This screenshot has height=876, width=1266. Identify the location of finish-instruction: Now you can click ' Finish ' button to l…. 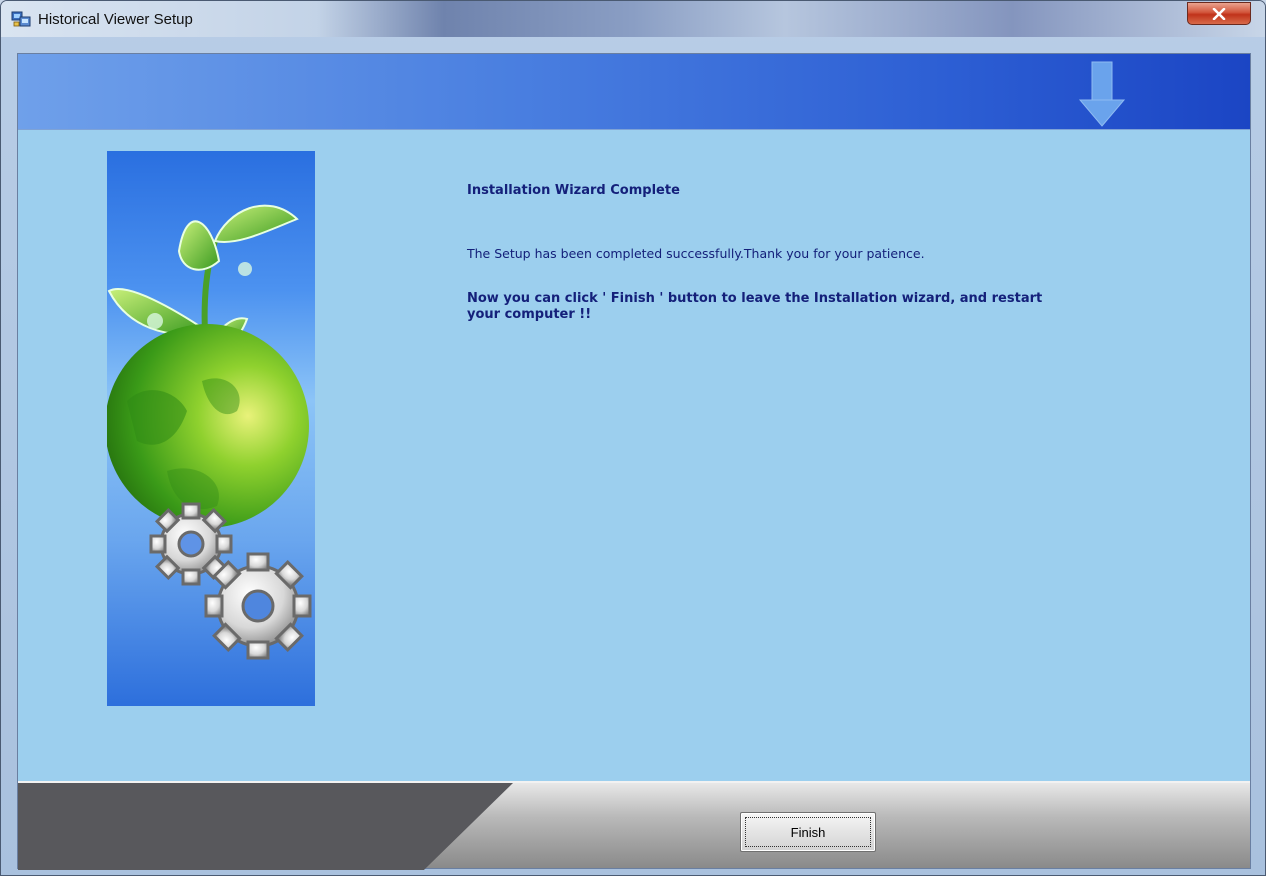
(755, 306).